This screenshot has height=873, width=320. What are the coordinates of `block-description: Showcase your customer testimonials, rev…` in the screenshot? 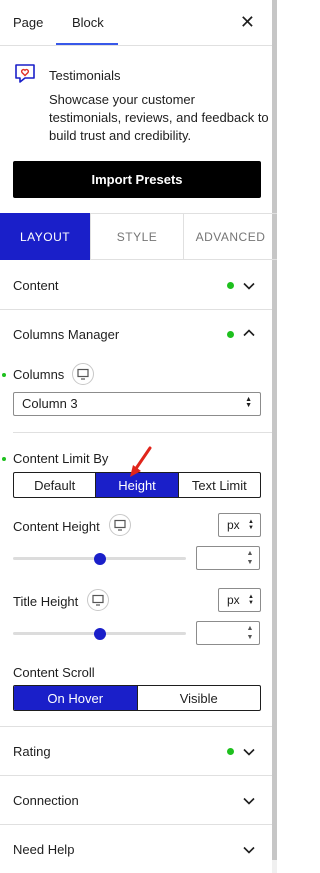 It's located at (159, 117).